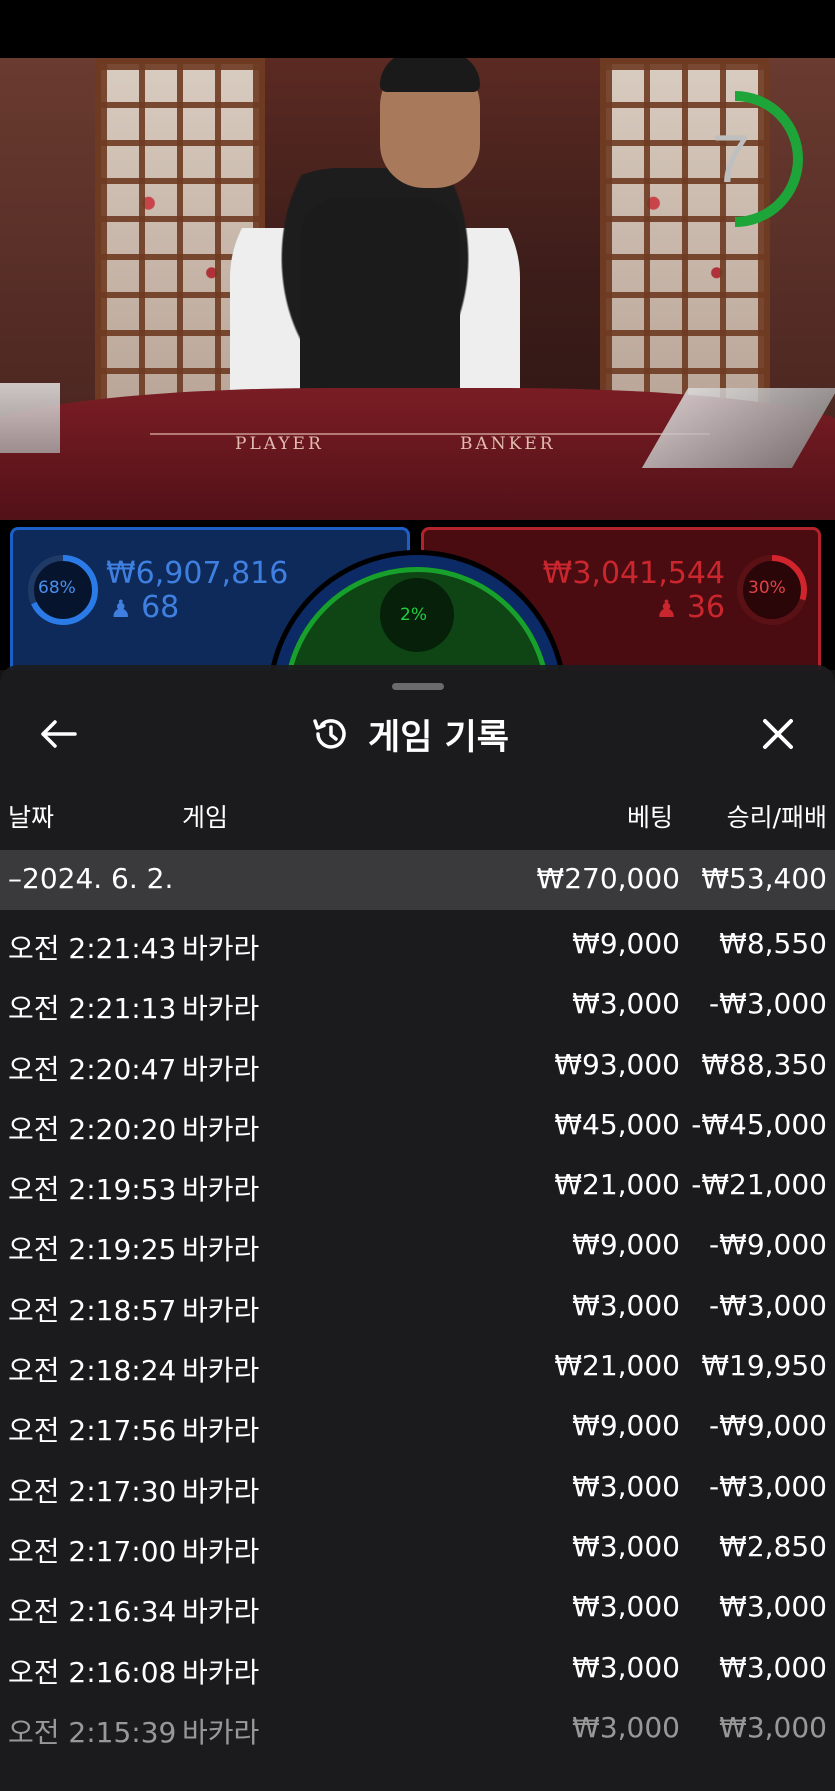 The image size is (835, 1791). I want to click on column-result: 승리/패배, so click(776, 817).